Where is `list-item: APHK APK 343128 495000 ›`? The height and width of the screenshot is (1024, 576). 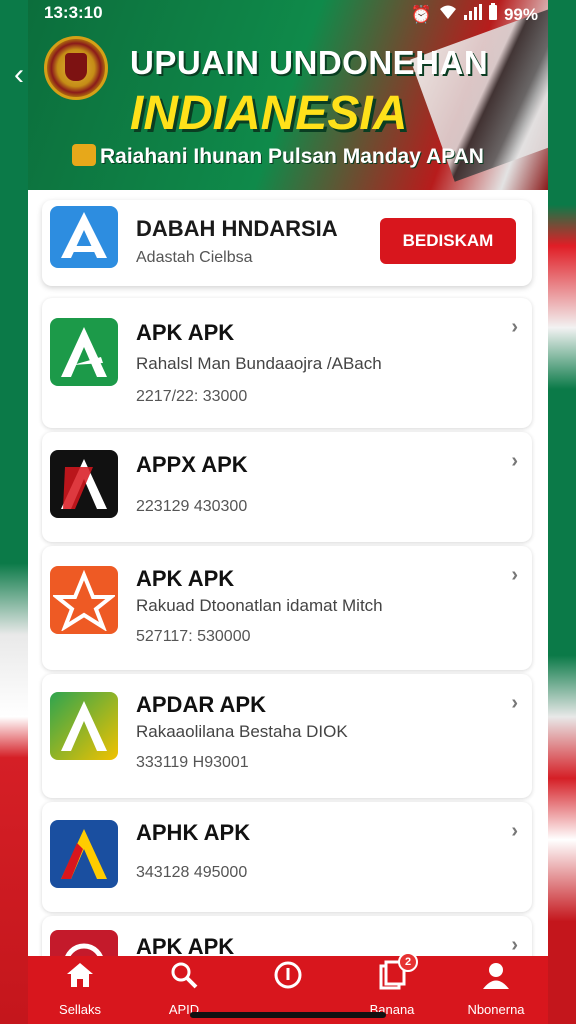
list-item: APHK APK 343128 495000 › is located at coordinates (287, 857).